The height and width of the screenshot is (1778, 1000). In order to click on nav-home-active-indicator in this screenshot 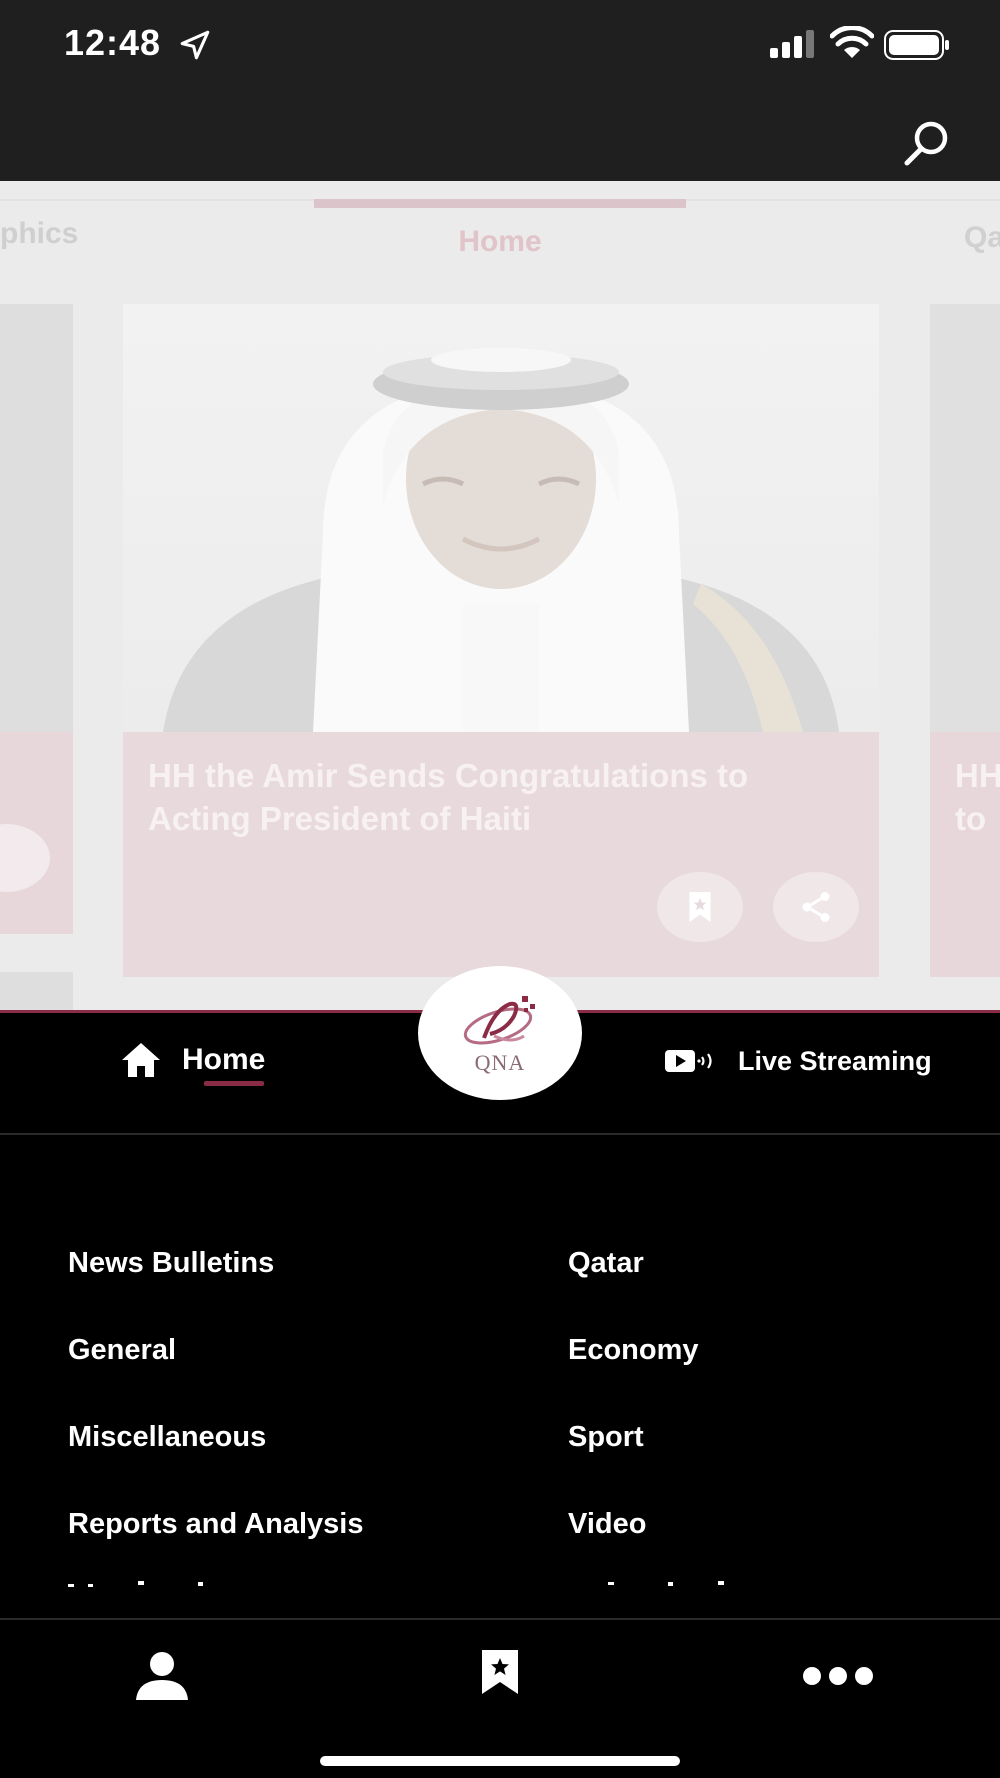, I will do `click(234, 1083)`.